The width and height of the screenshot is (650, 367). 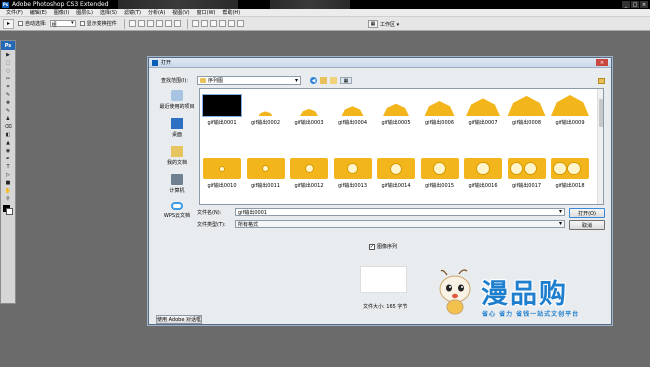 I want to click on file-name: gif输出0001, so click(x=222, y=123).